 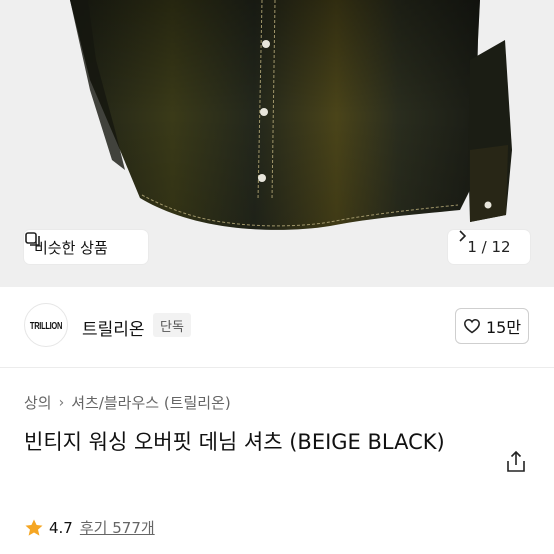 What do you see at coordinates (61, 402) in the screenshot?
I see `chevron-right-icon: ›` at bounding box center [61, 402].